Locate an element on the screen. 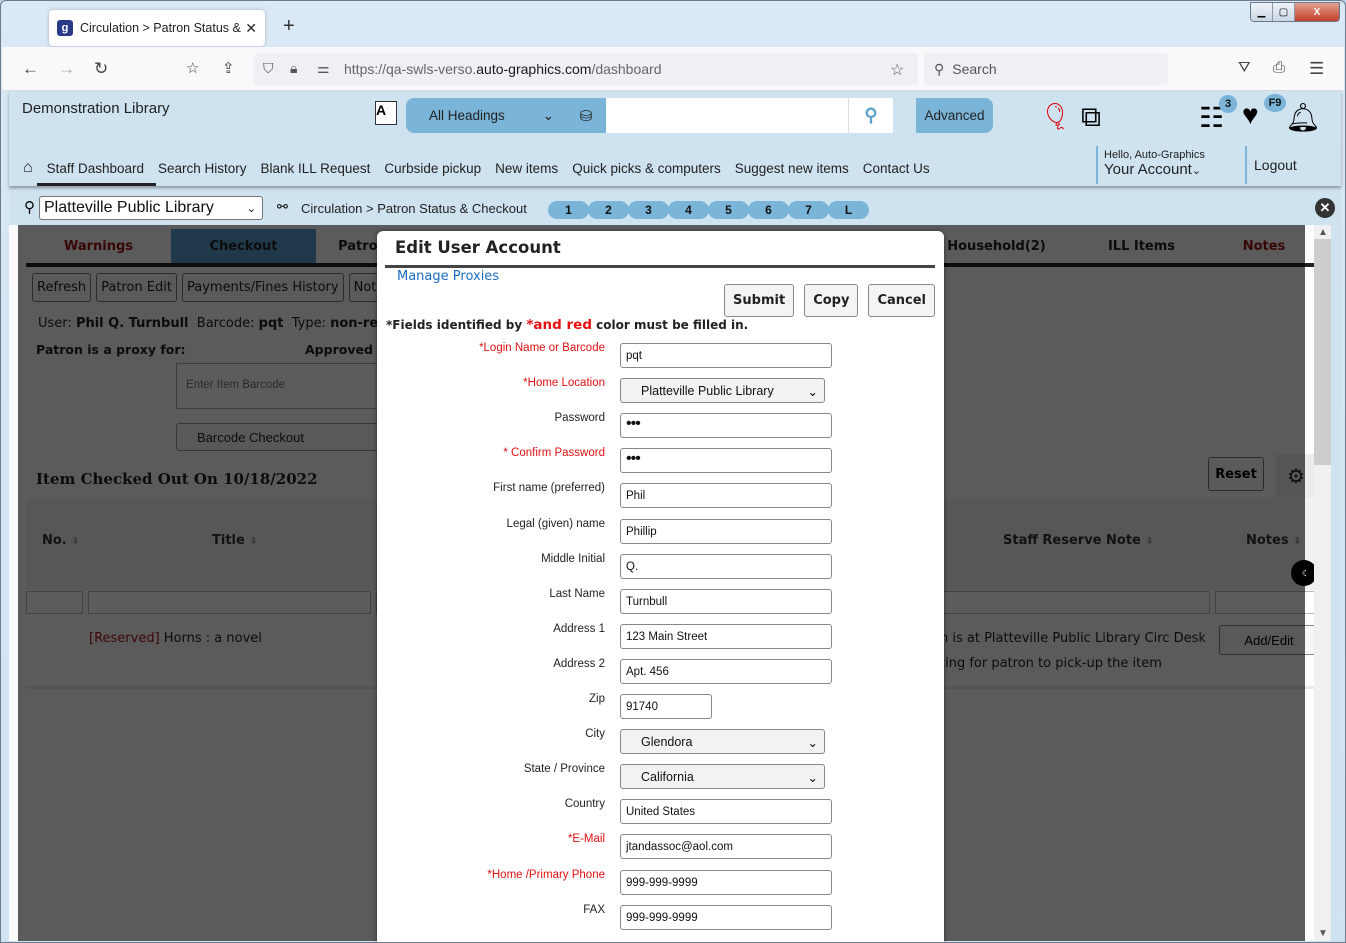  browser-search-box: ⚲ Search is located at coordinates (1046, 69).